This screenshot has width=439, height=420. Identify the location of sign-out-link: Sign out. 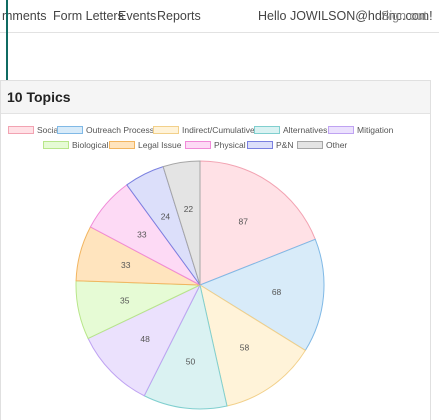
(404, 16).